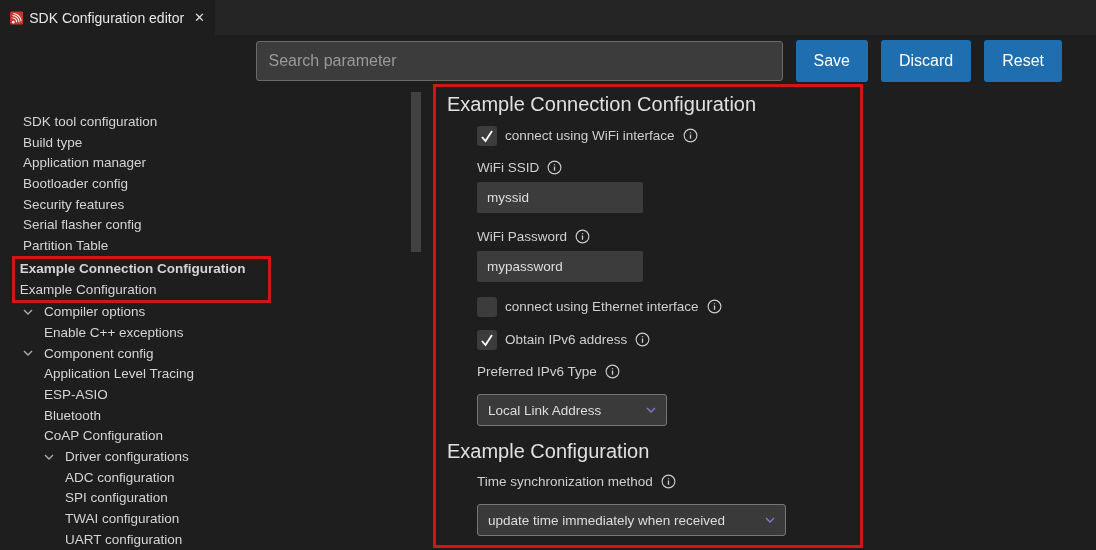  I want to click on toolbar-button: Save, so click(831, 61).